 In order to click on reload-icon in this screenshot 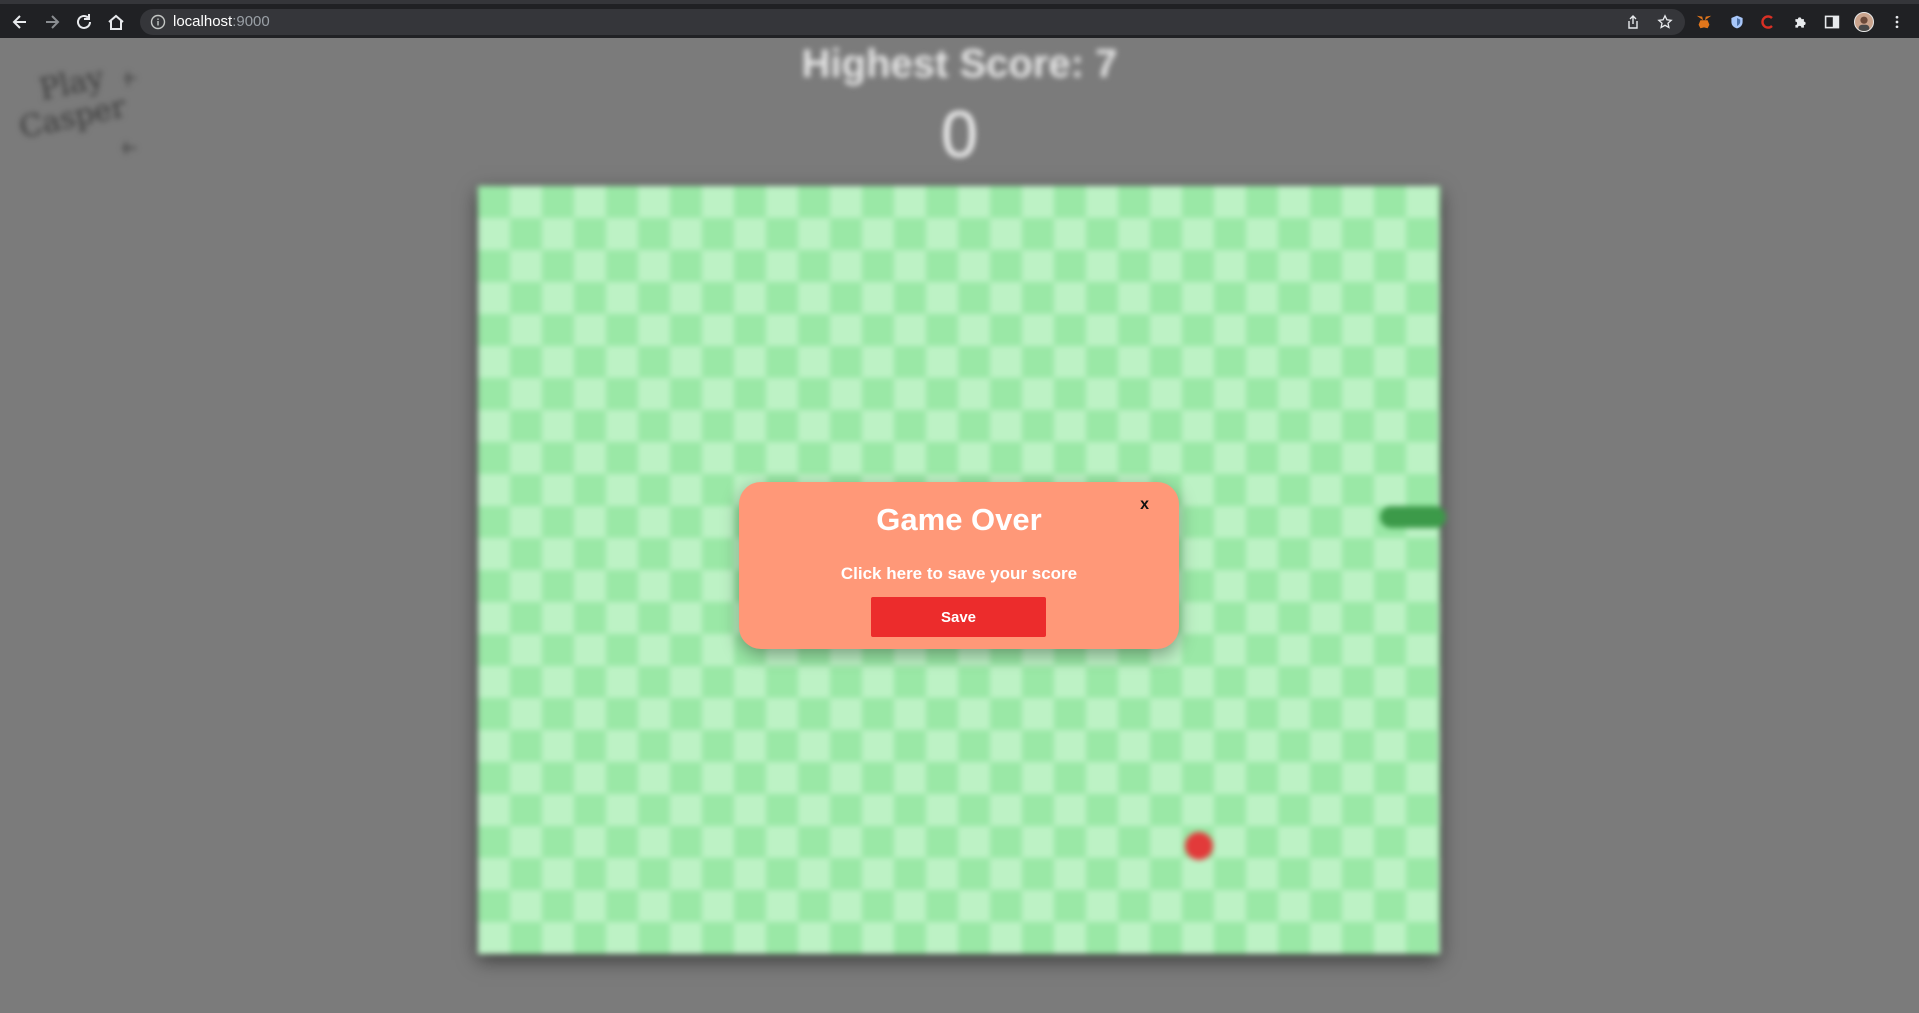, I will do `click(84, 22)`.